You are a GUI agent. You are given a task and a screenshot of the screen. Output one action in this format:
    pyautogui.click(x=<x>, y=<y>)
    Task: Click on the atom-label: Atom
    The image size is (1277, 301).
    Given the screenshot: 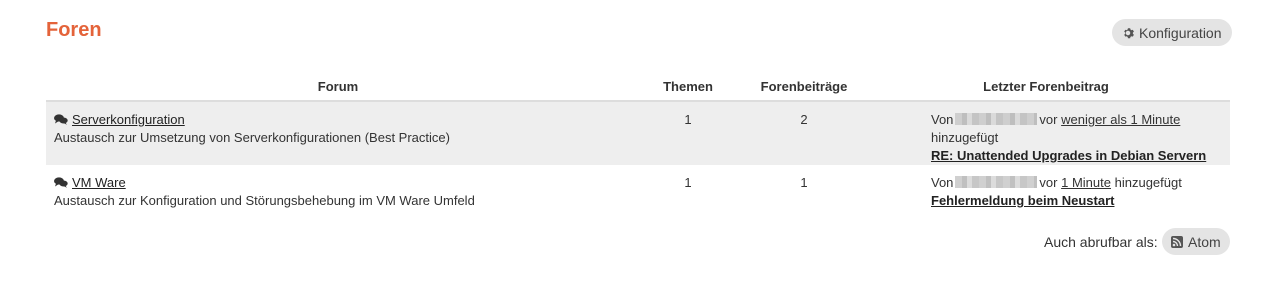 What is the action you would take?
    pyautogui.click(x=1204, y=241)
    